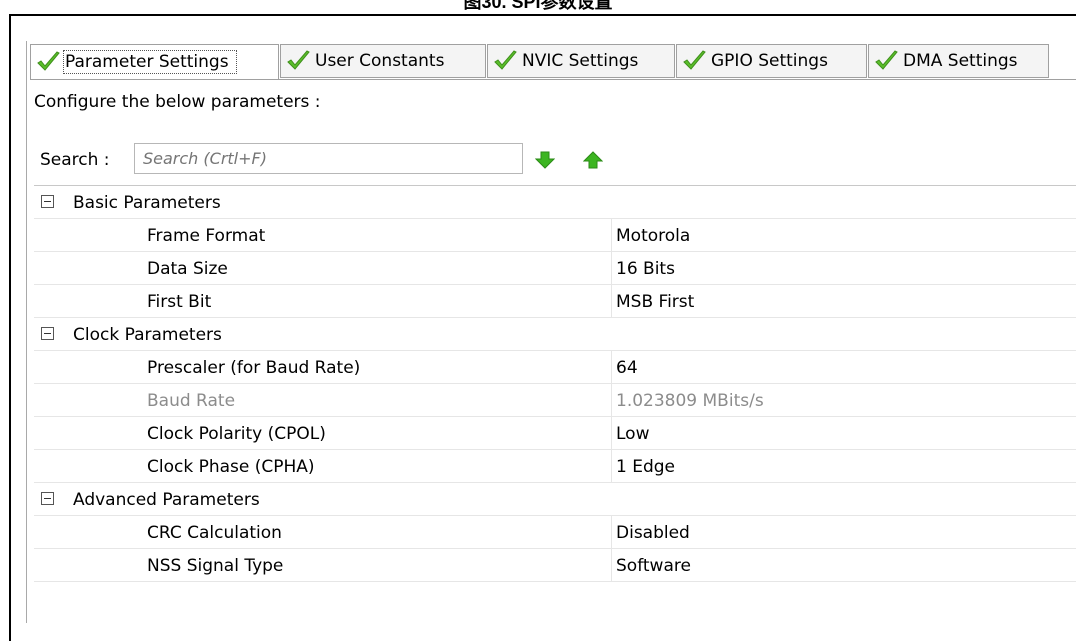 The width and height of the screenshot is (1076, 641). Describe the element at coordinates (215, 566) in the screenshot. I see `param-name: NSS Signal Type` at that location.